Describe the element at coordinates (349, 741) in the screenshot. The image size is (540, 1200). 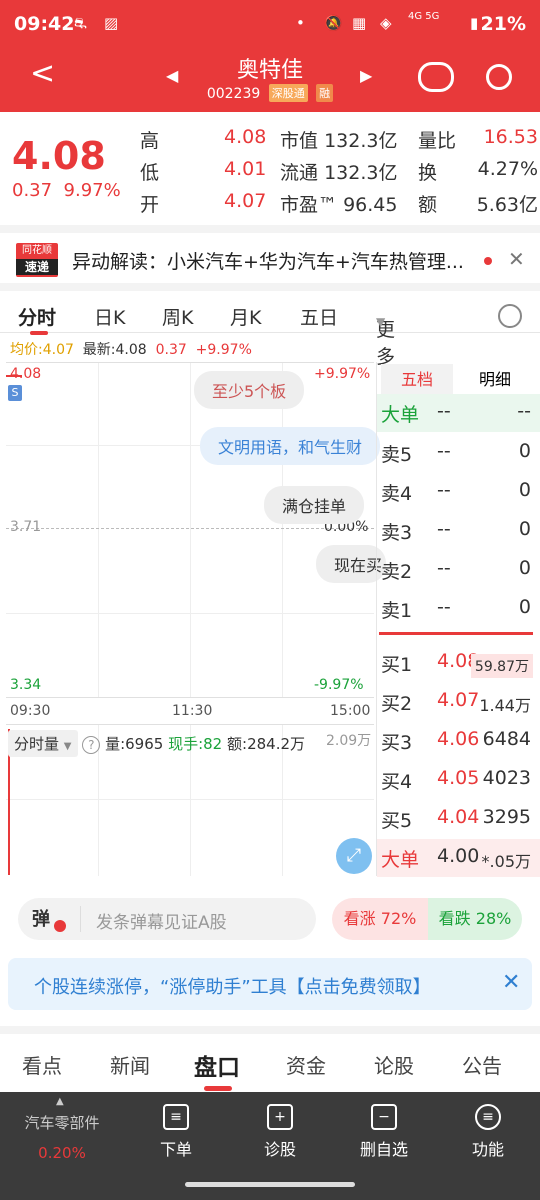
I see `volume-max-label: 2.09万` at that location.